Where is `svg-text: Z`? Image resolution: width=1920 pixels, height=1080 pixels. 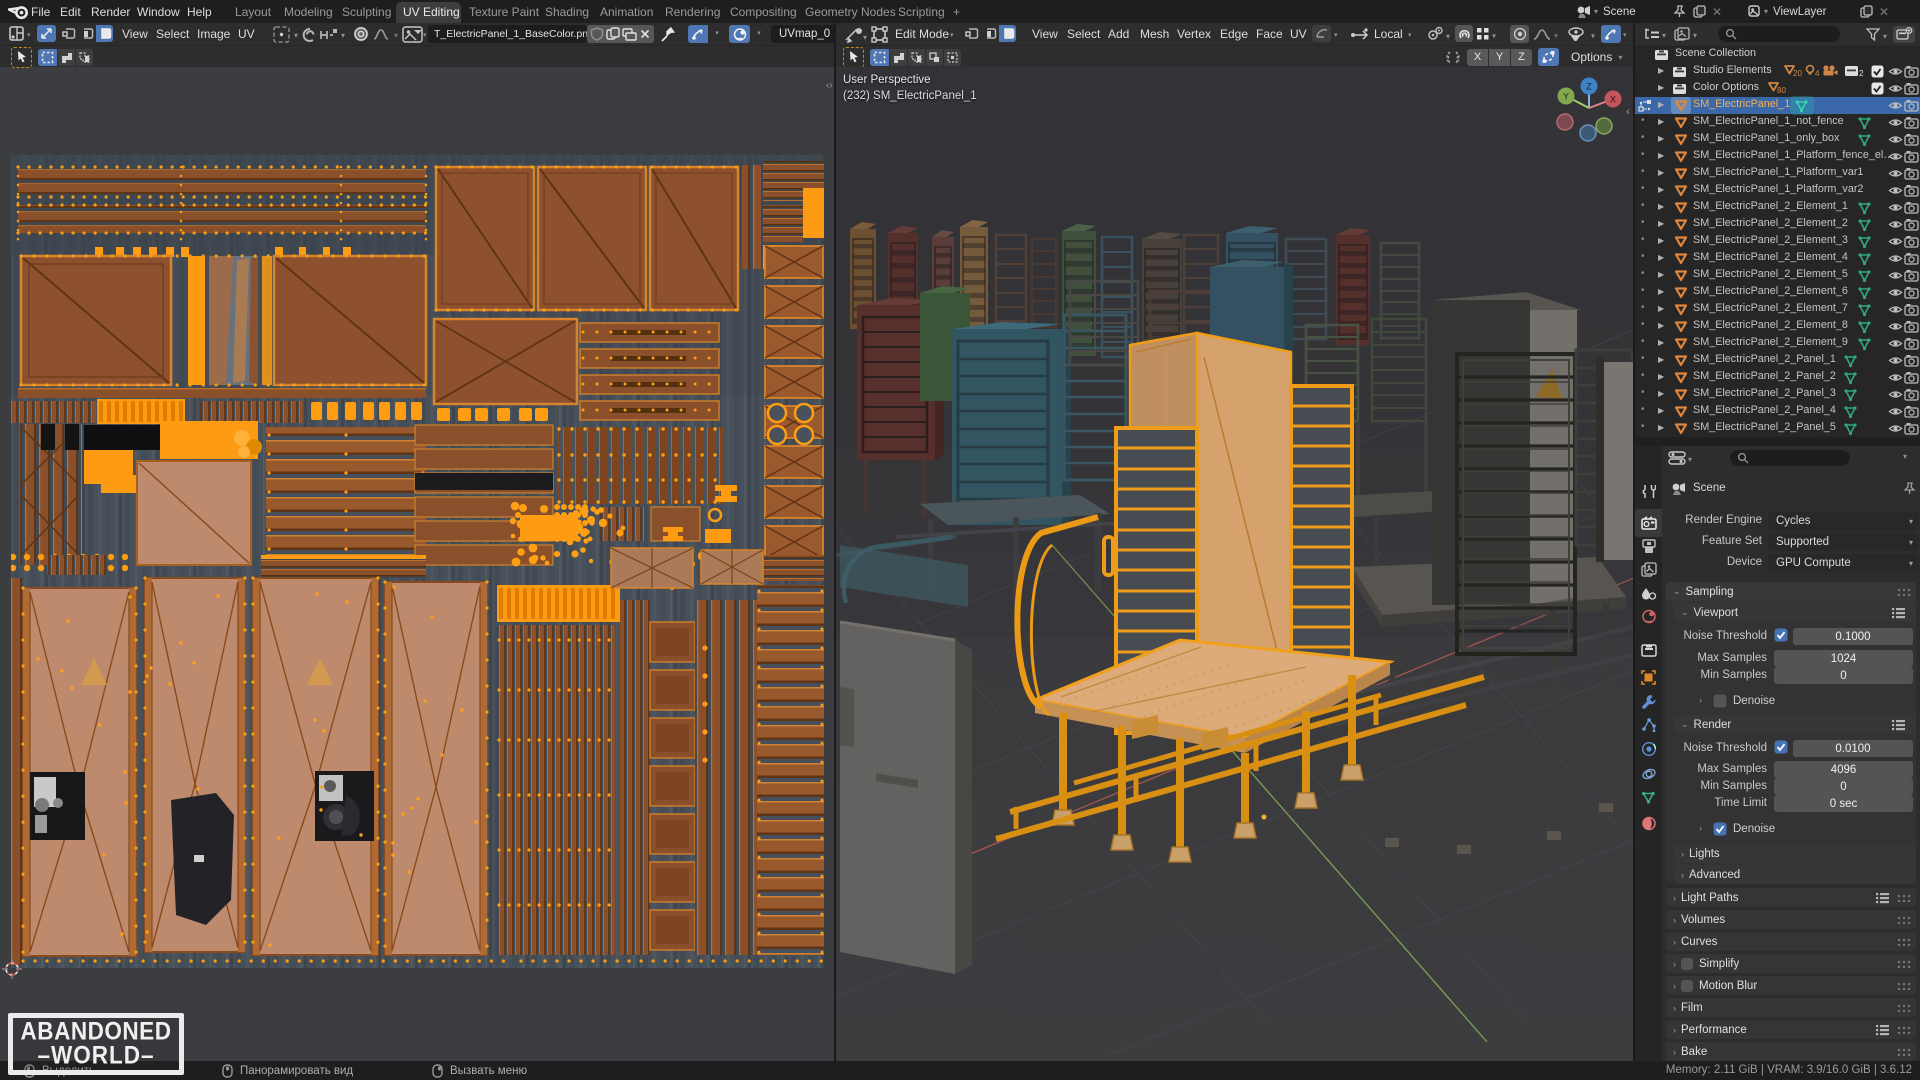 svg-text: Z is located at coordinates (1589, 86).